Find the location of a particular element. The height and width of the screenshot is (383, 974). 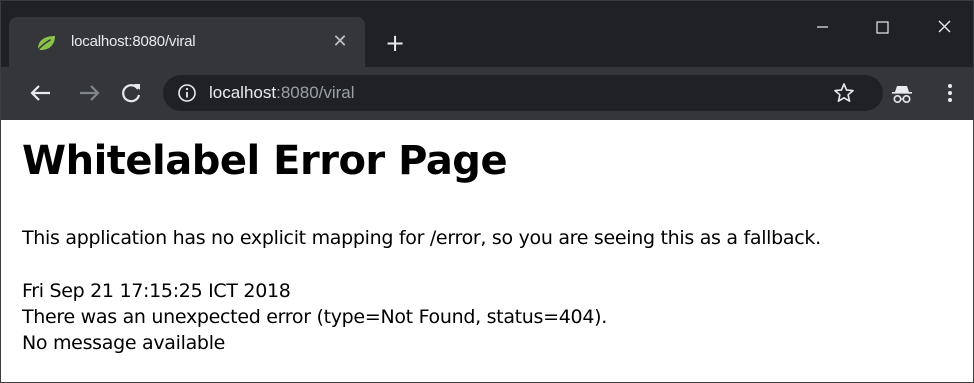

tab-localhost: localhost:8080/viral ✕ is located at coordinates (187, 42).